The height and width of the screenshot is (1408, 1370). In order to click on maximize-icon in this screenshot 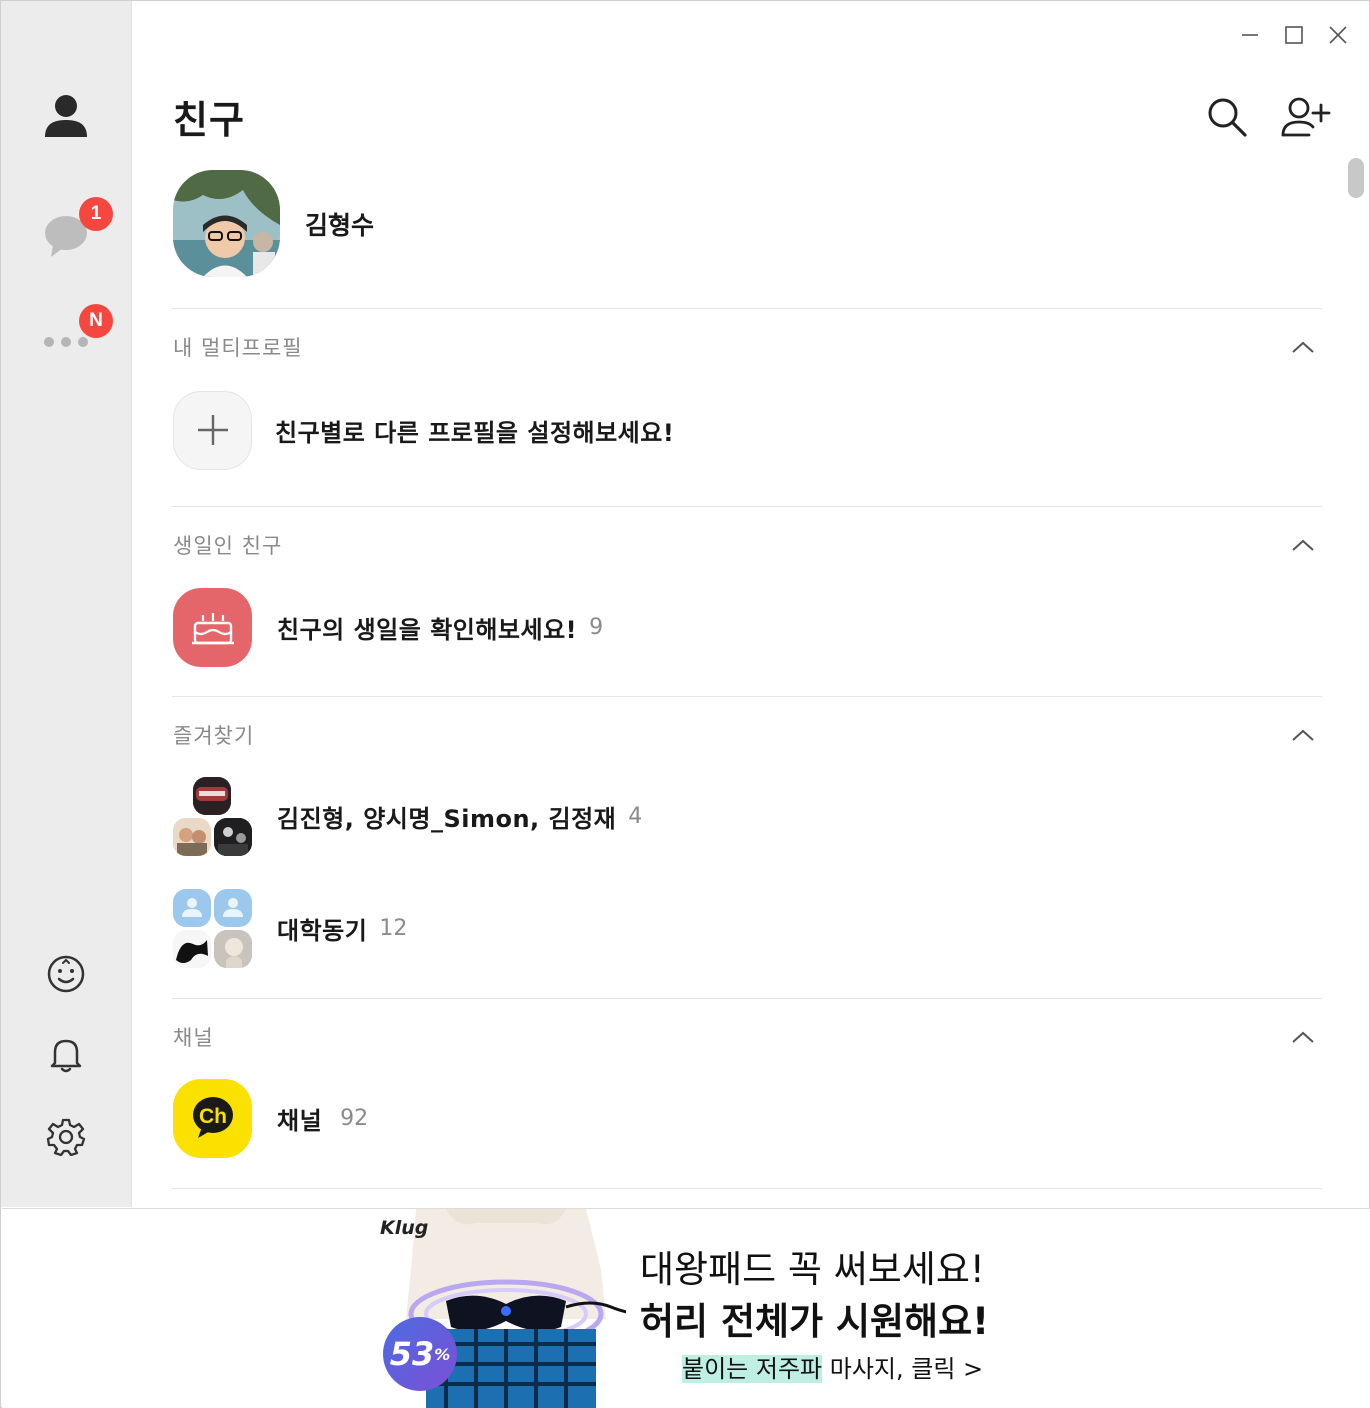, I will do `click(1294, 35)`.